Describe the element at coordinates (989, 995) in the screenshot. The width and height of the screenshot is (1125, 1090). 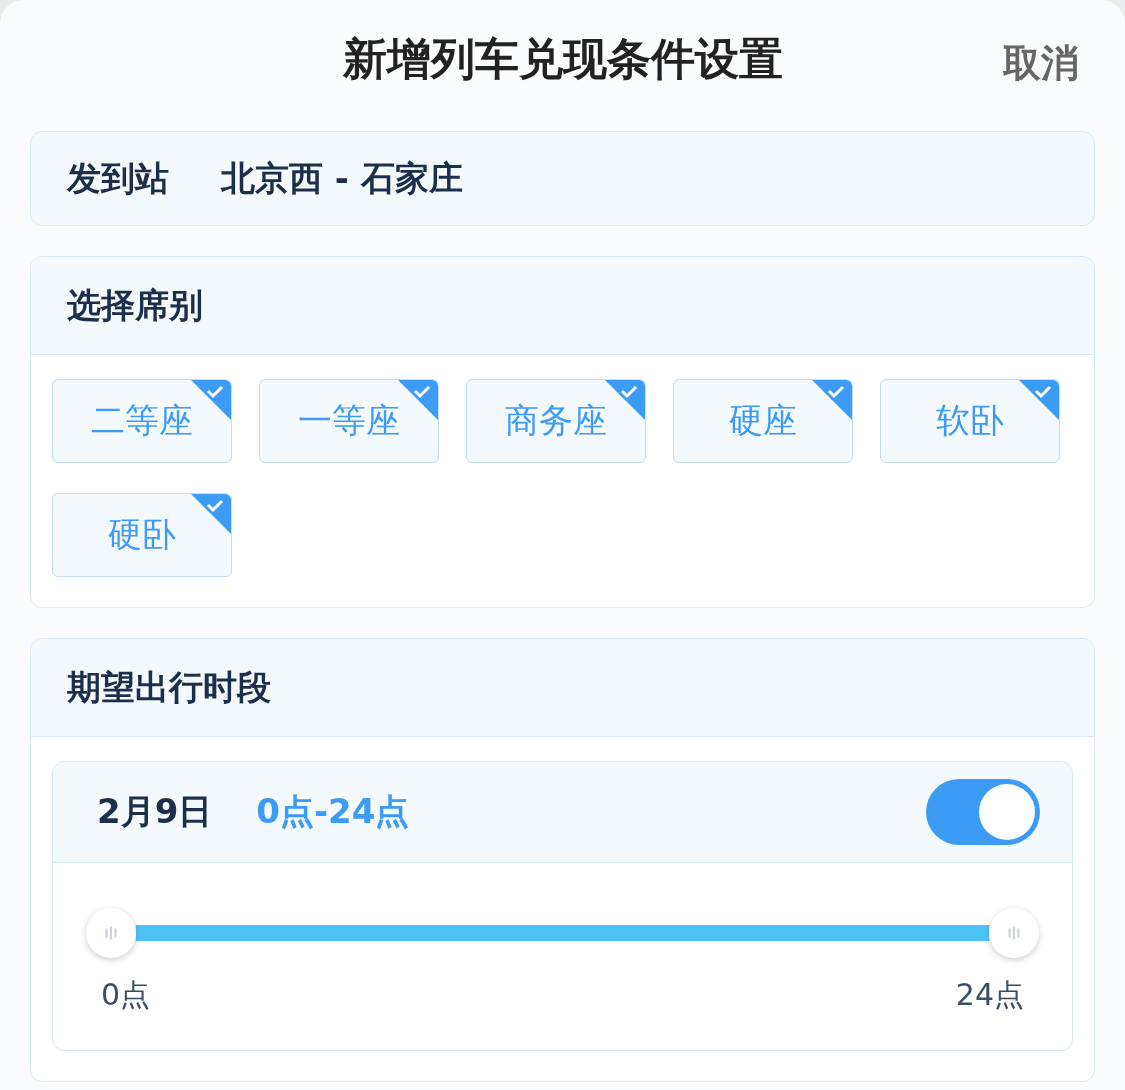
I see `max-label: 24点` at that location.